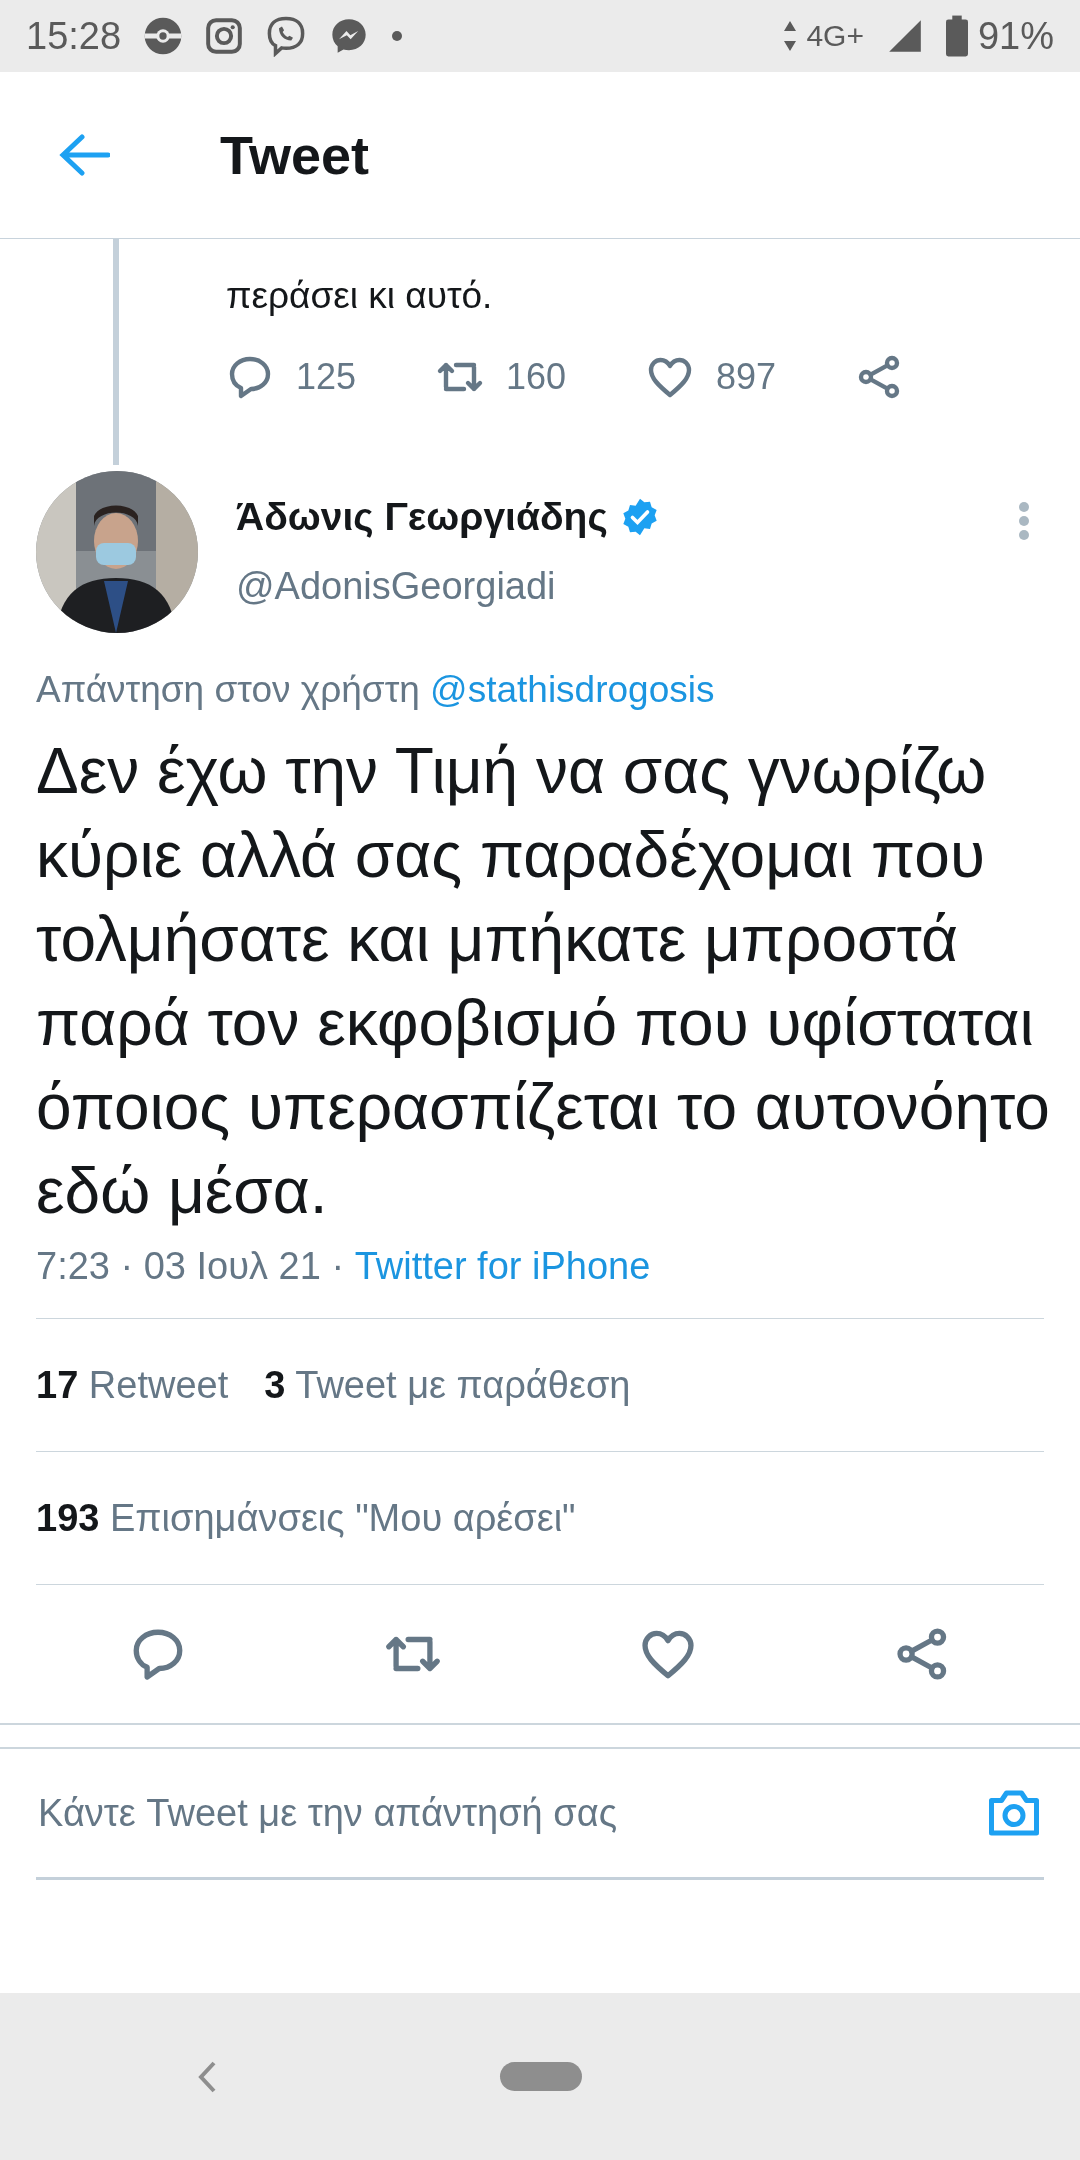 The width and height of the screenshot is (1080, 2160). I want to click on battery-icon, so click(956, 36).